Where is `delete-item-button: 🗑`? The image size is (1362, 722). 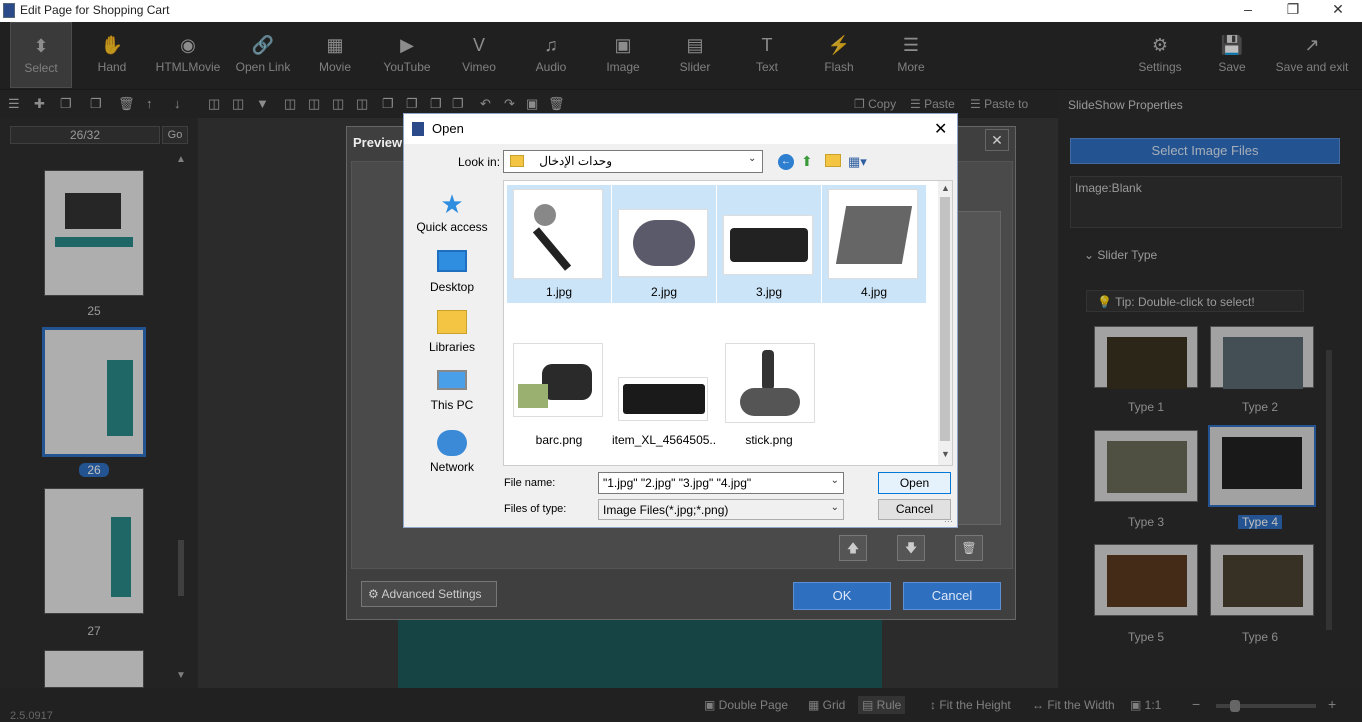 delete-item-button: 🗑 is located at coordinates (969, 548).